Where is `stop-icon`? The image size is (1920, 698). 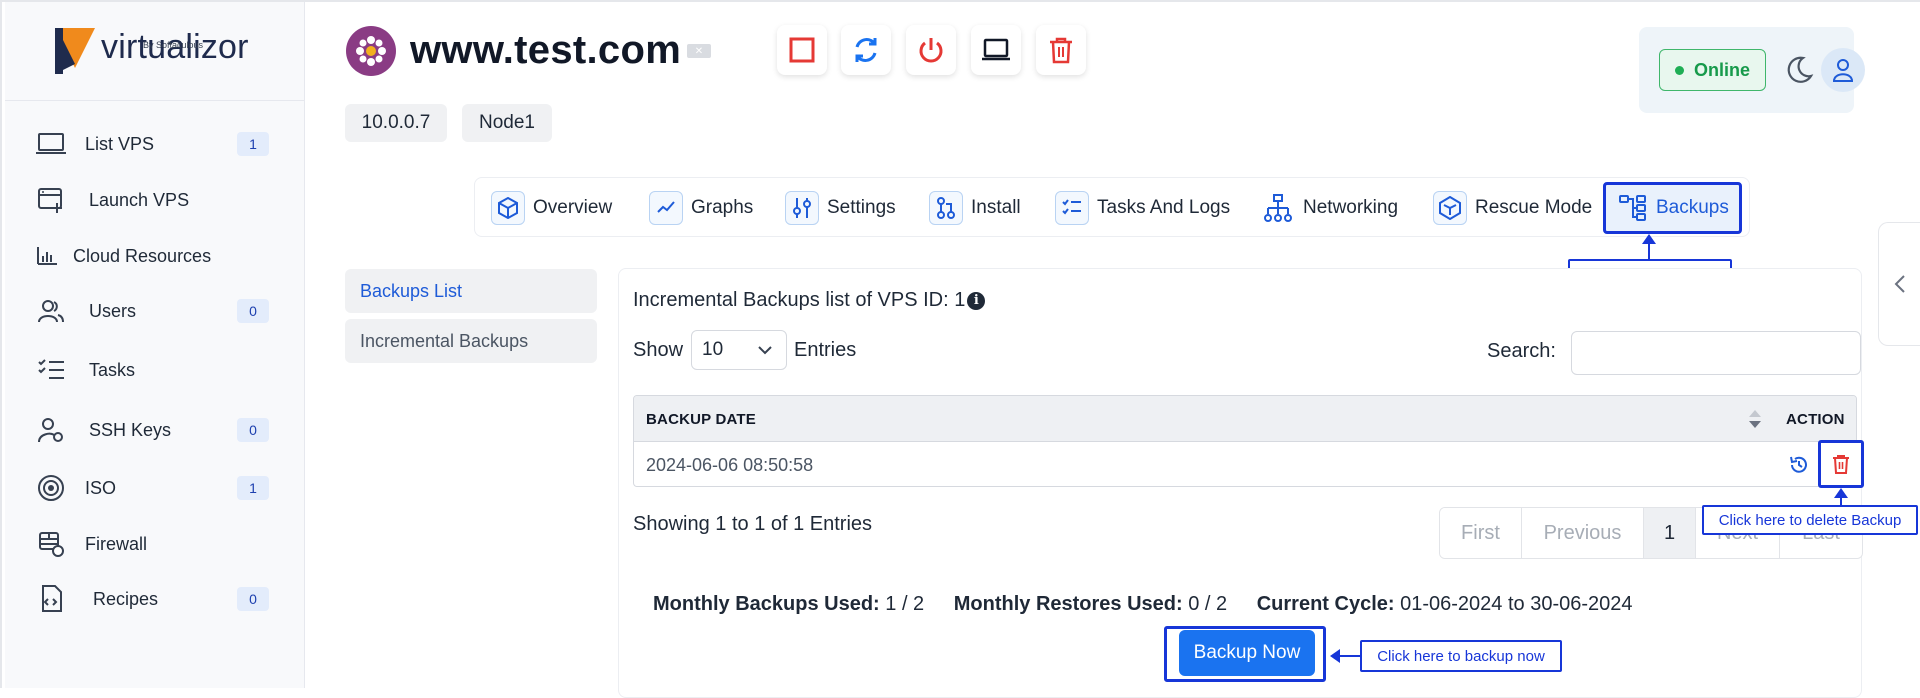
stop-icon is located at coordinates (802, 50).